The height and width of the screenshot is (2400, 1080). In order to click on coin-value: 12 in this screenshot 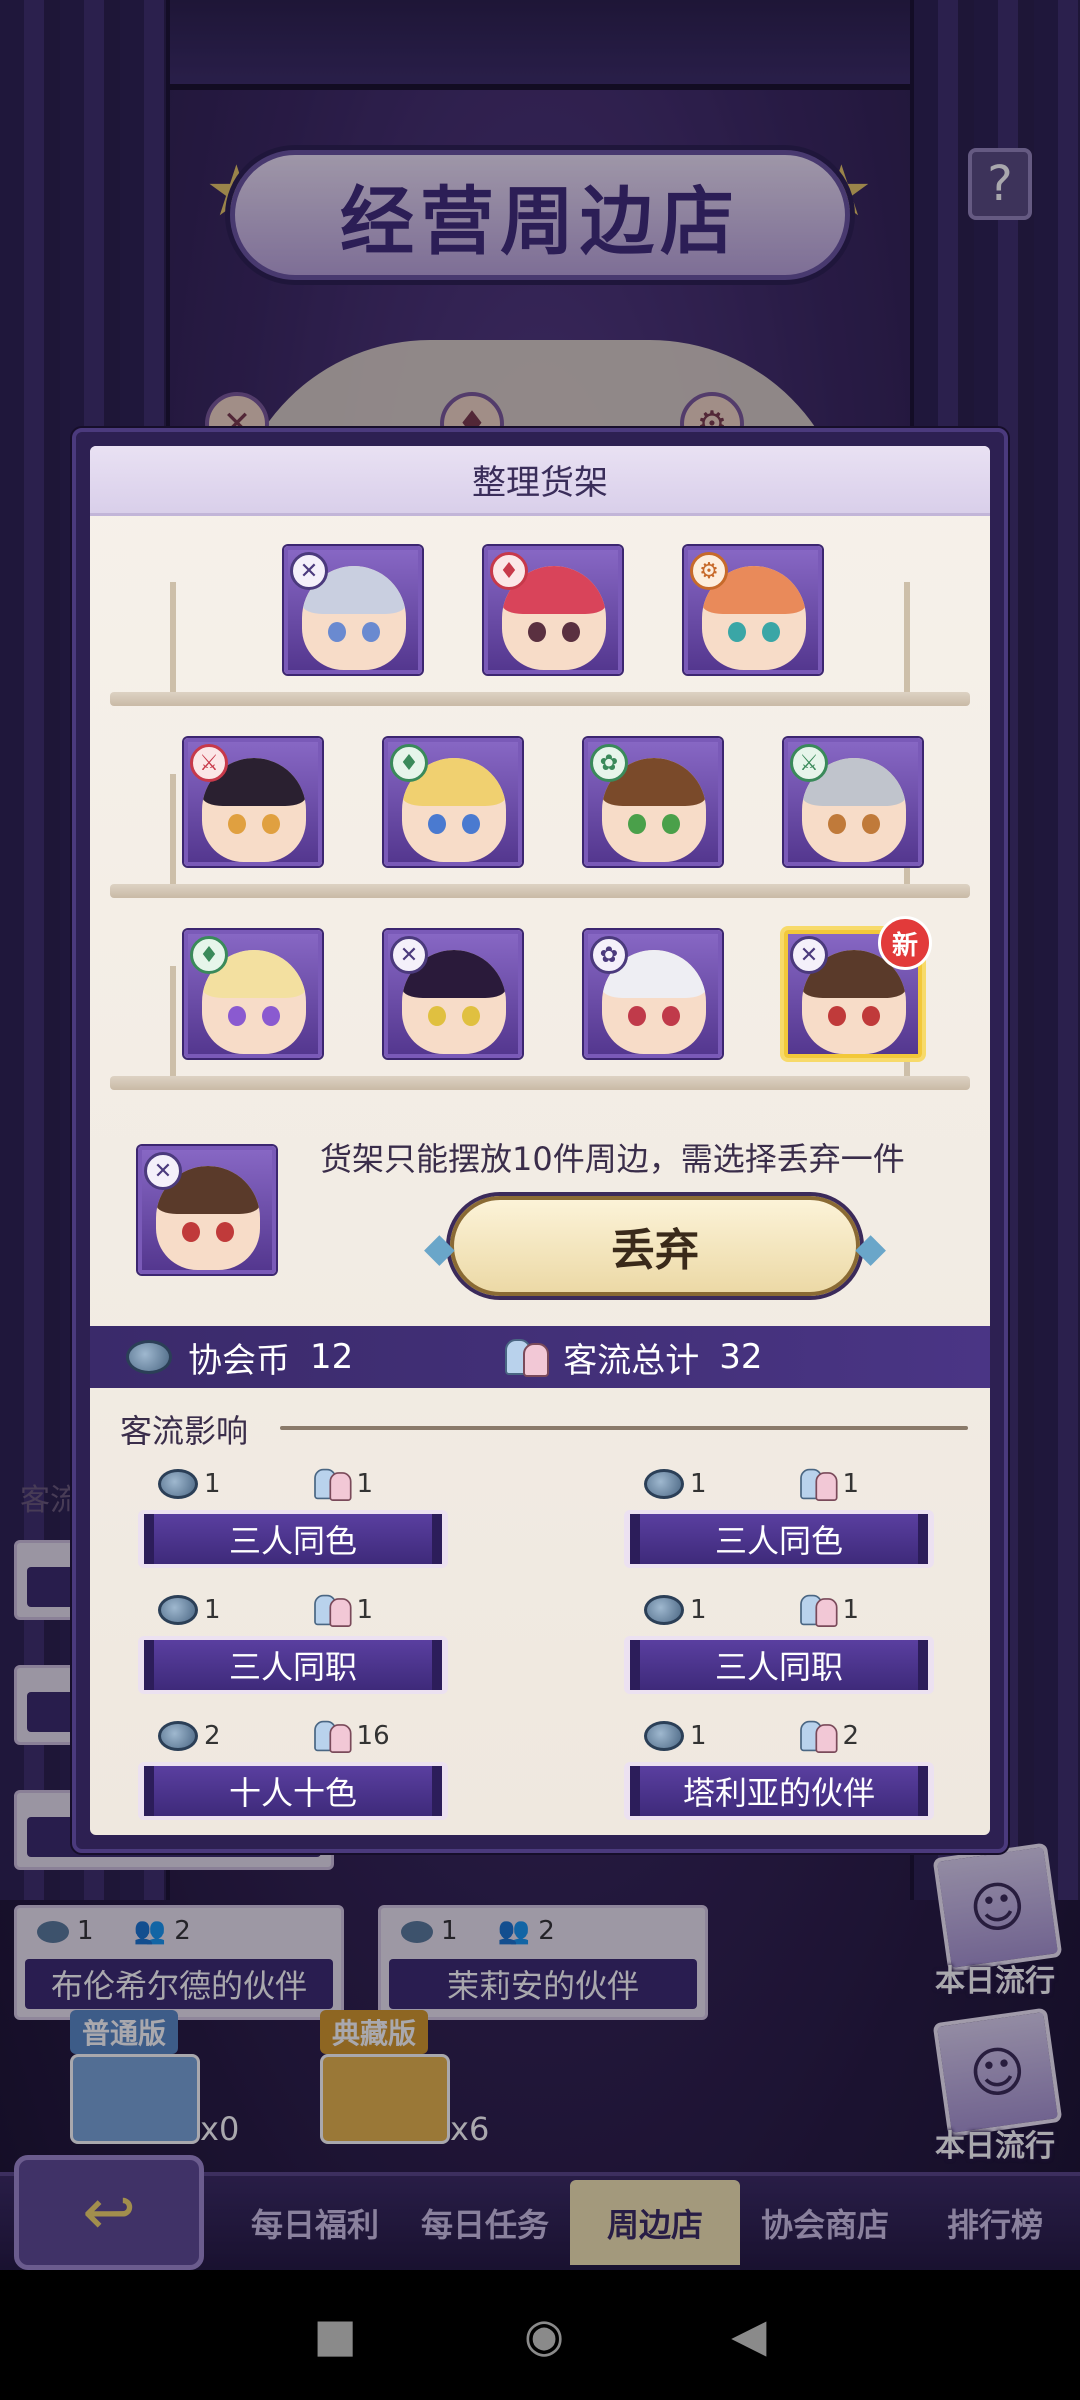, I will do `click(332, 1357)`.